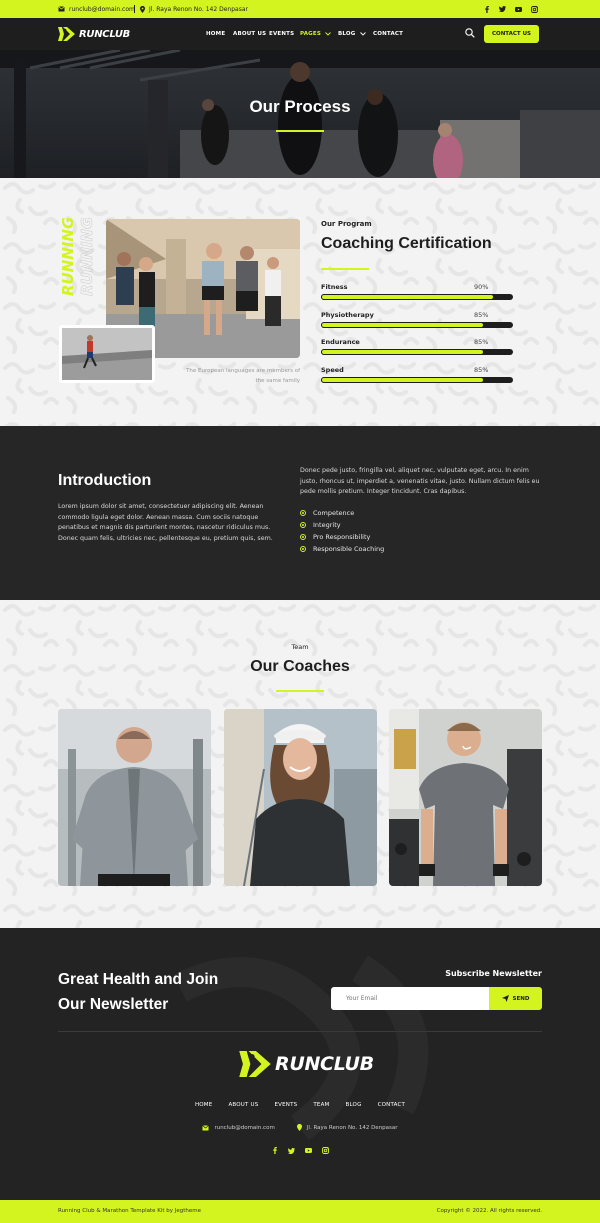 The image size is (600, 1223). Describe the element at coordinates (505, 998) in the screenshot. I see `send-icon` at that location.